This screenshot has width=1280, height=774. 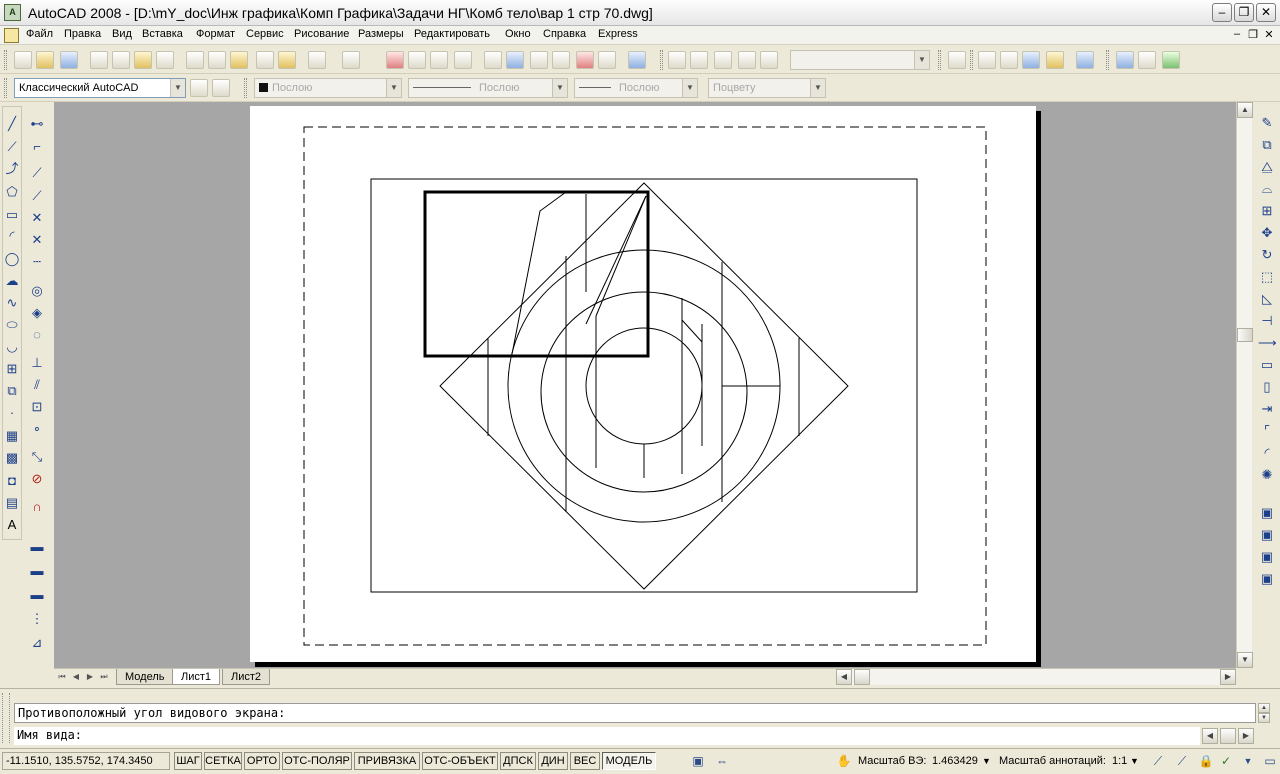 I want to click on print-preview-icon, so click(x=121, y=60).